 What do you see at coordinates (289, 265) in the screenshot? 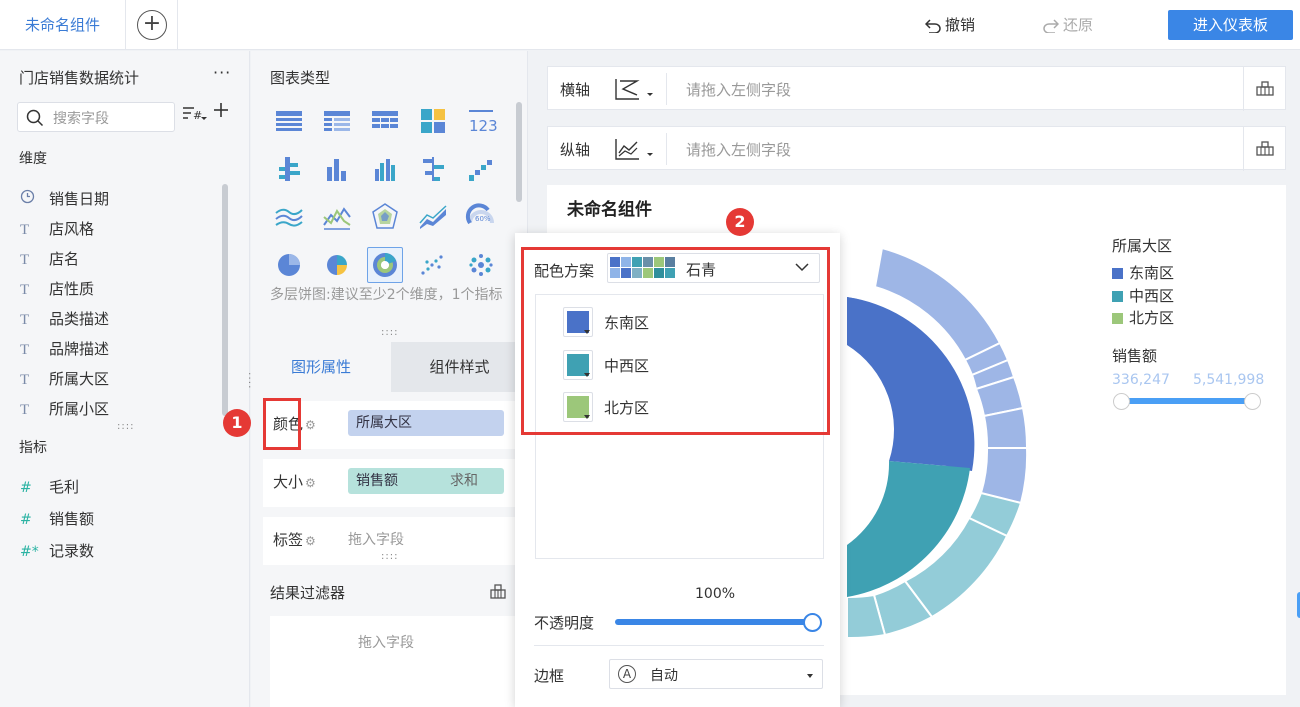
I see `pie-chart-icon` at bounding box center [289, 265].